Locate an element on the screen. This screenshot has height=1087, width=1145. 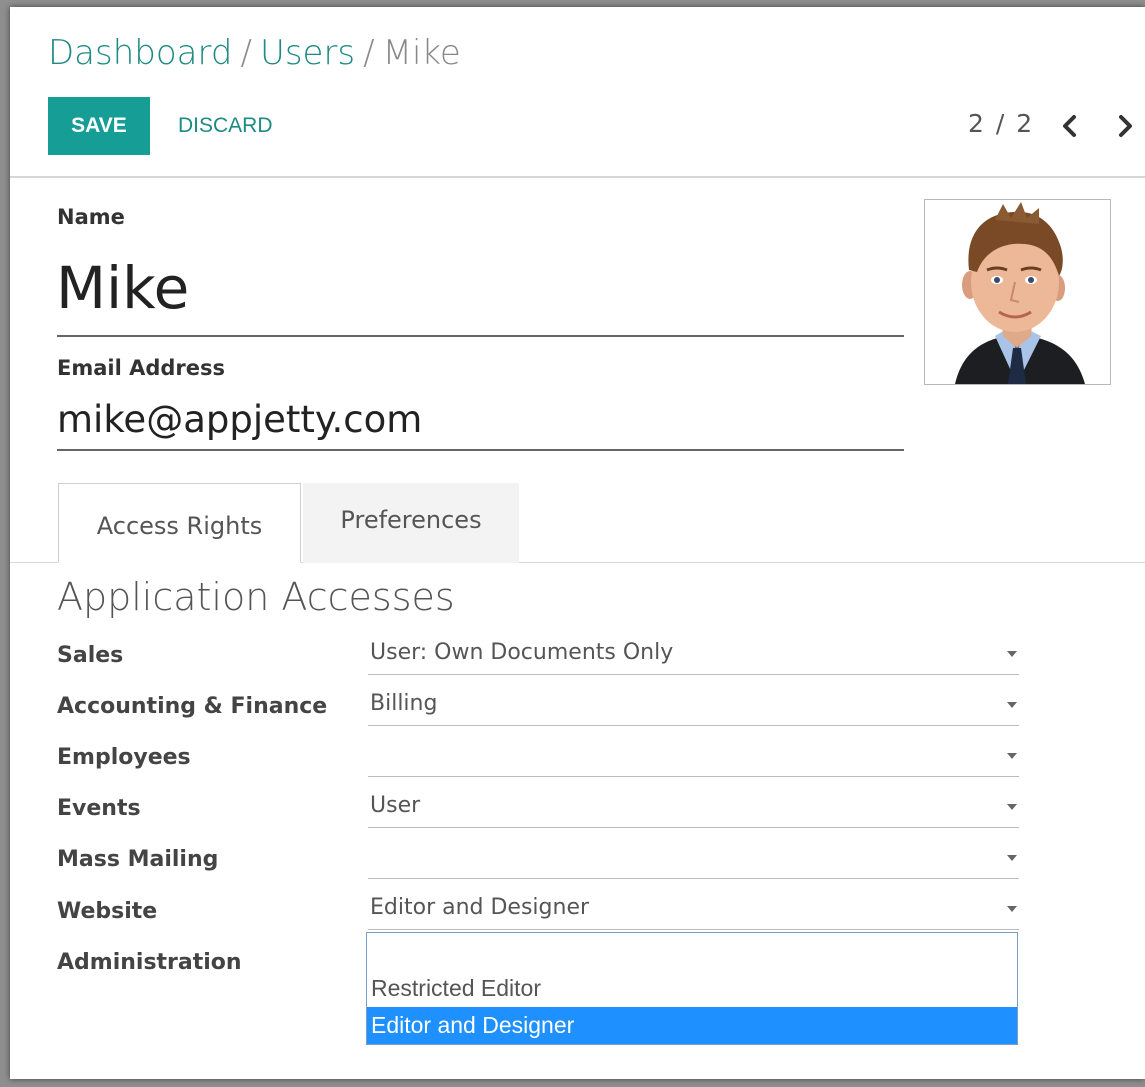
employees-label: Employees is located at coordinates (124, 757).